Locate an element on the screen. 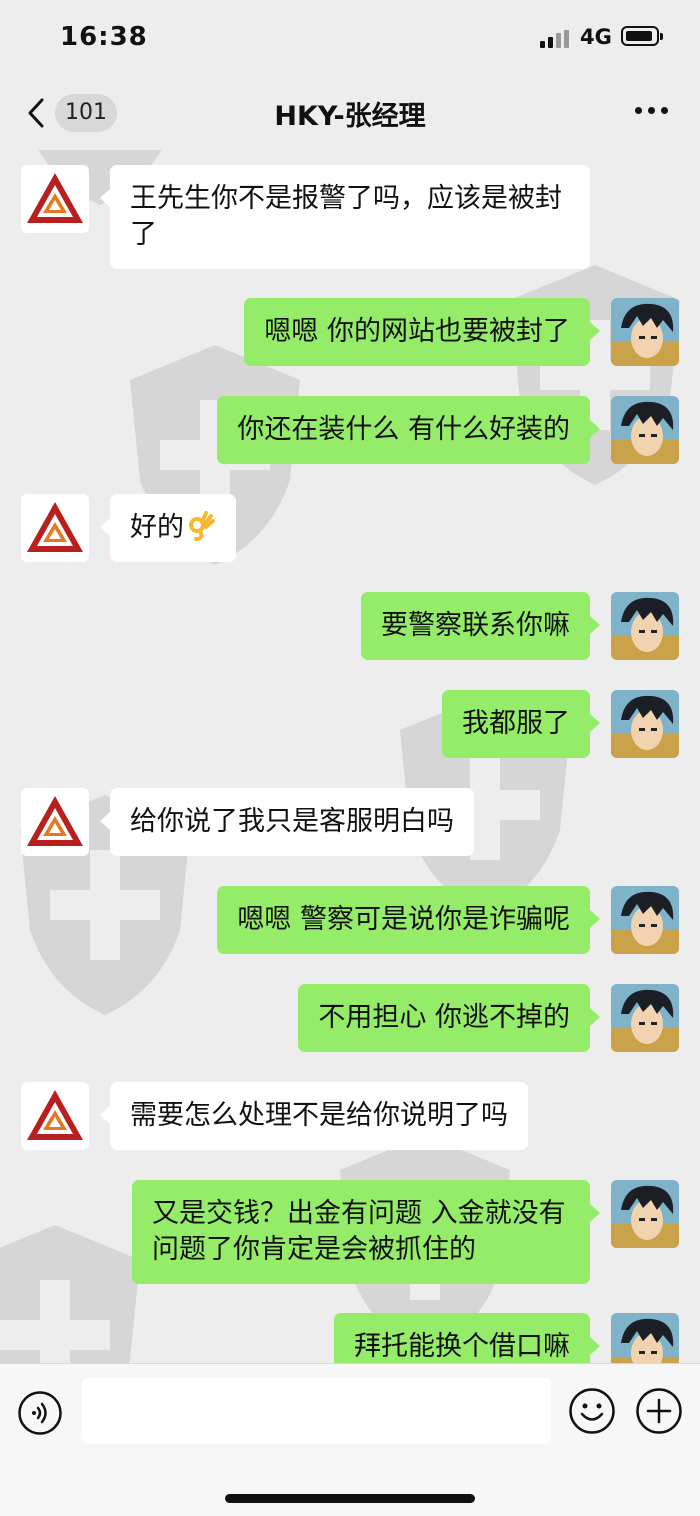 This screenshot has width=700, height=1516. message-bubble: 嗯嗯 你的网站也要被封了 is located at coordinates (422, 332).